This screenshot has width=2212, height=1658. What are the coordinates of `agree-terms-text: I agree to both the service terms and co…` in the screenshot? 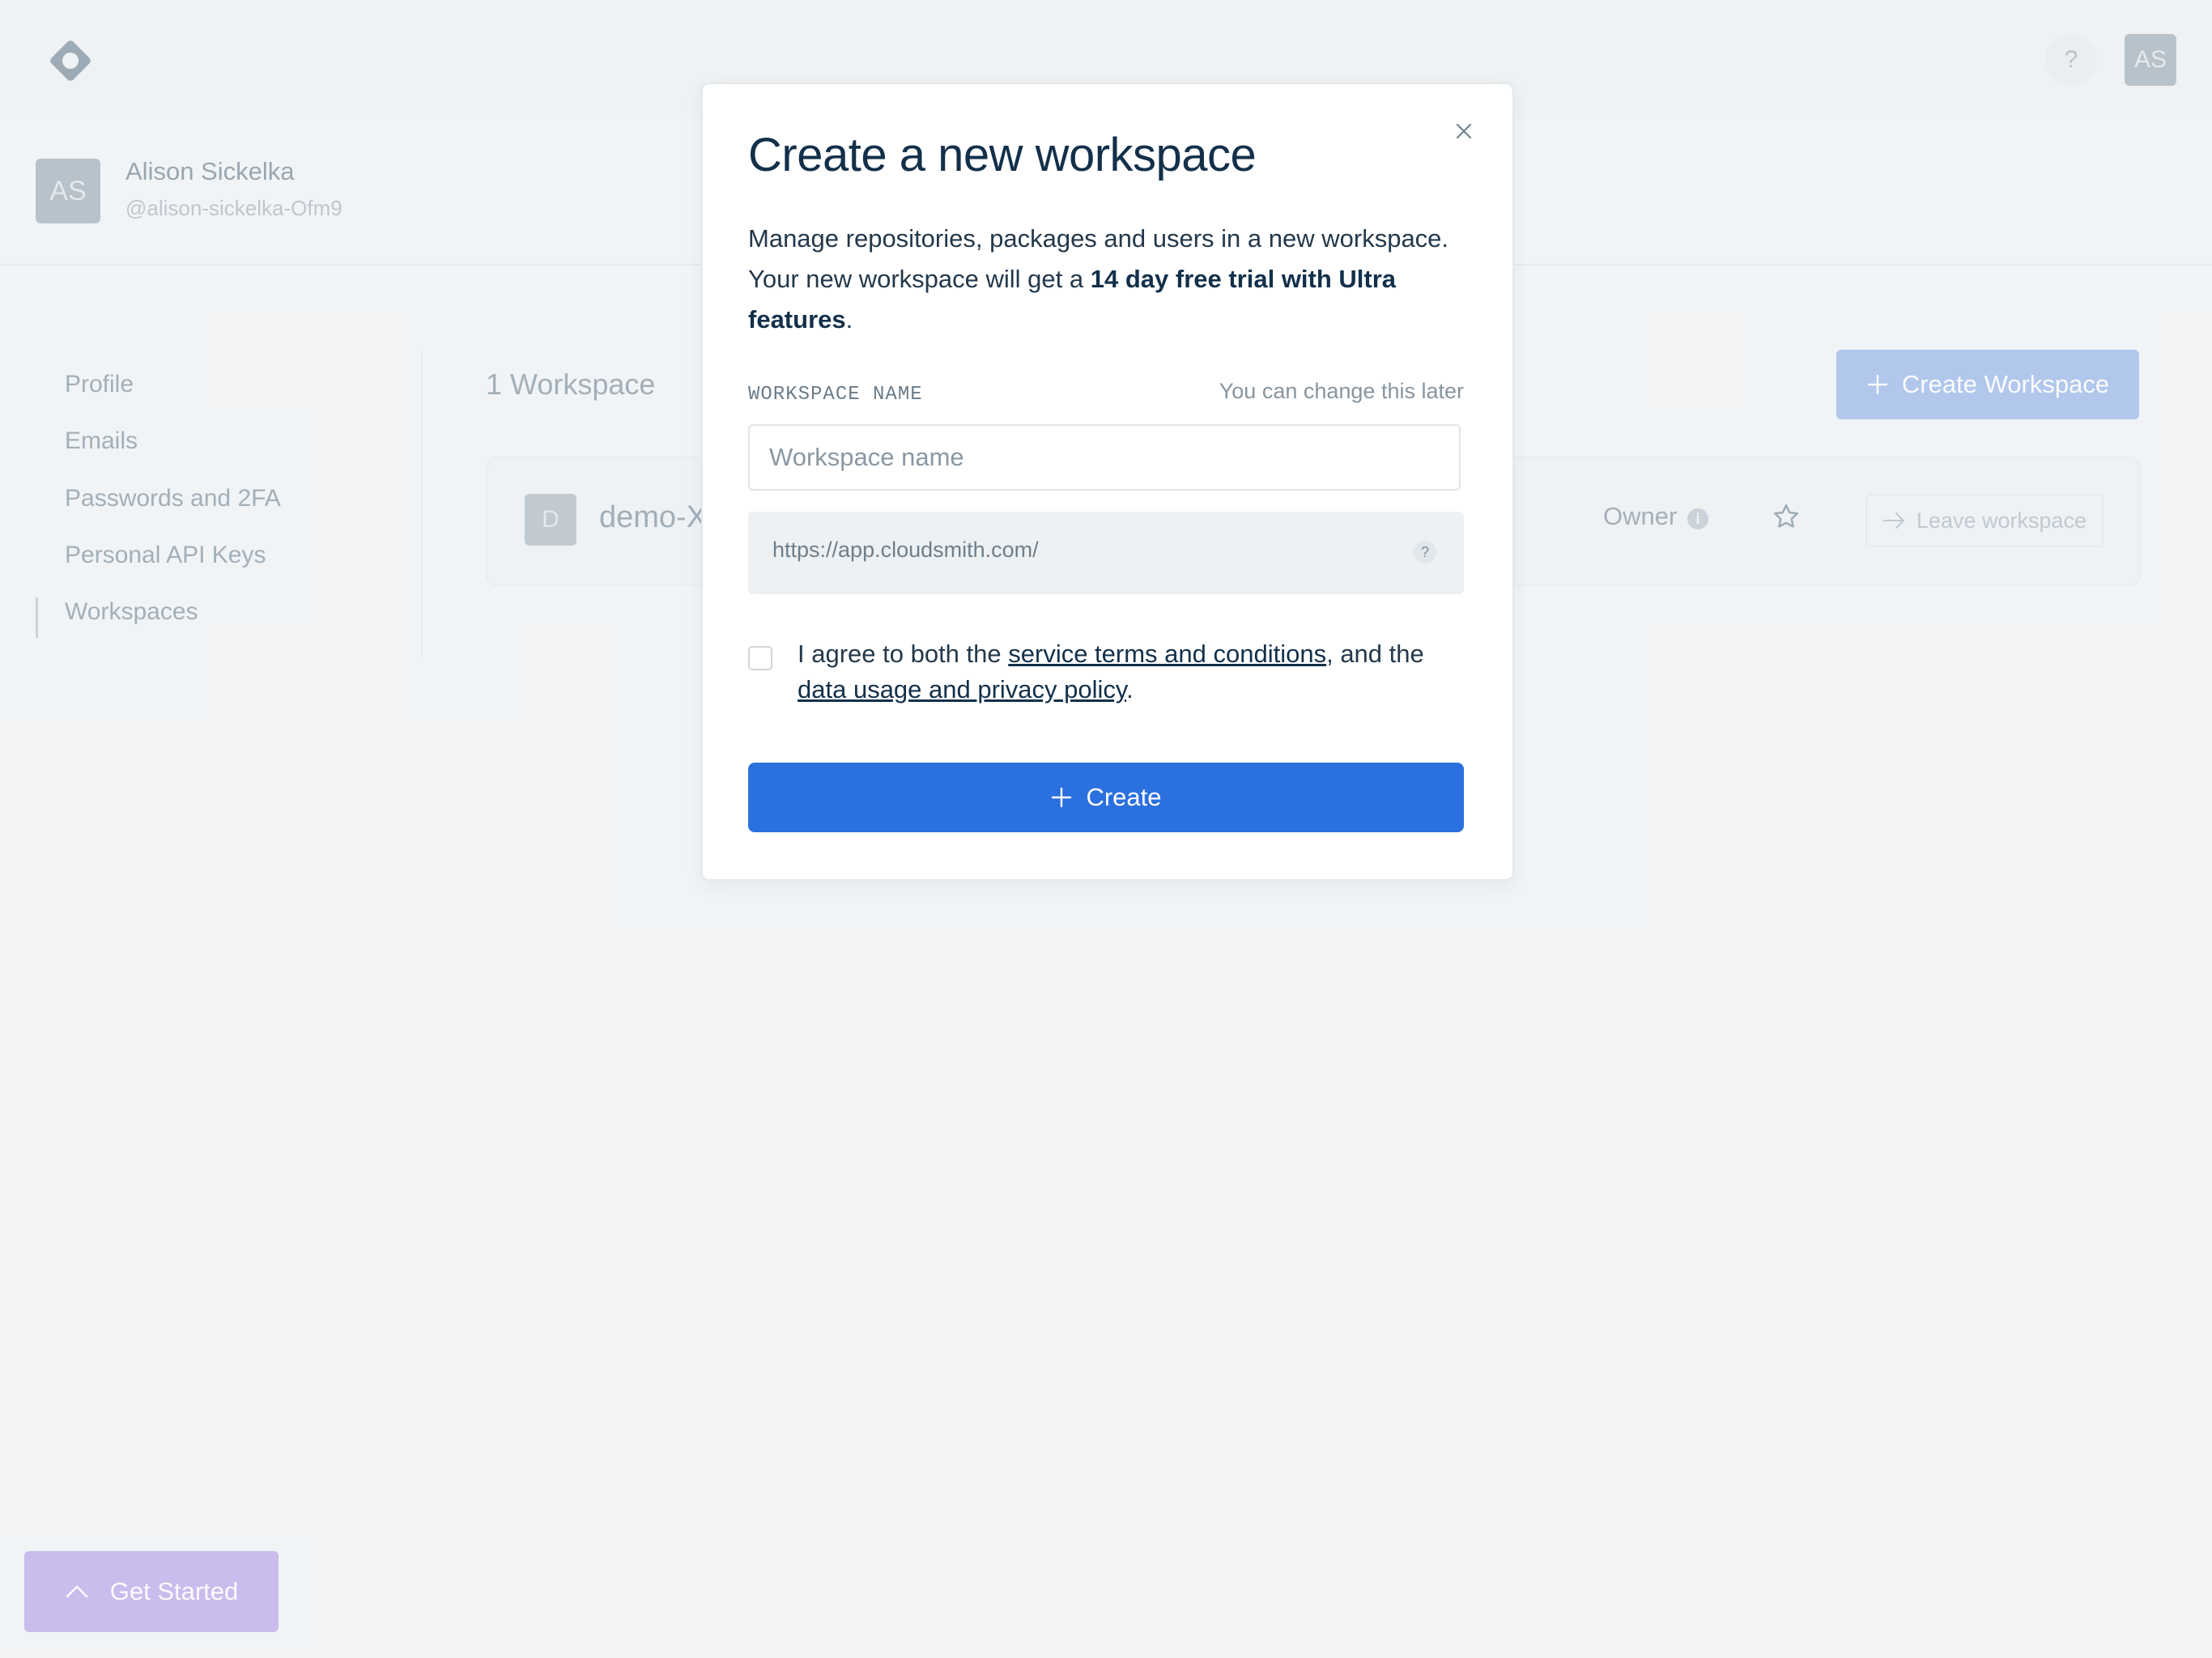 It's located at (1134, 672).